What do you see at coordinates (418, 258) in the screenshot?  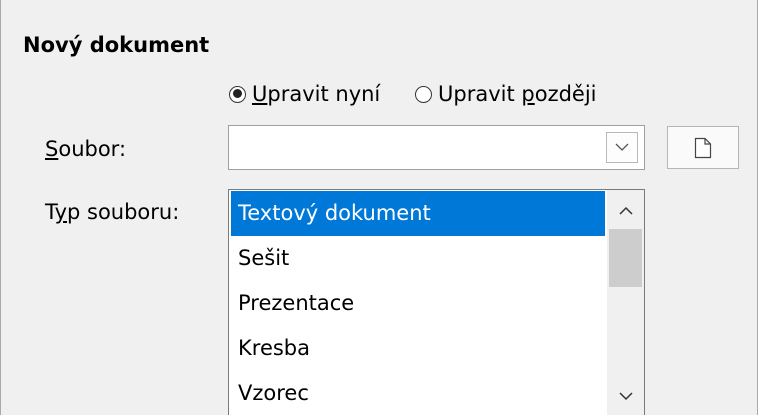 I see `list-item: Sešit` at bounding box center [418, 258].